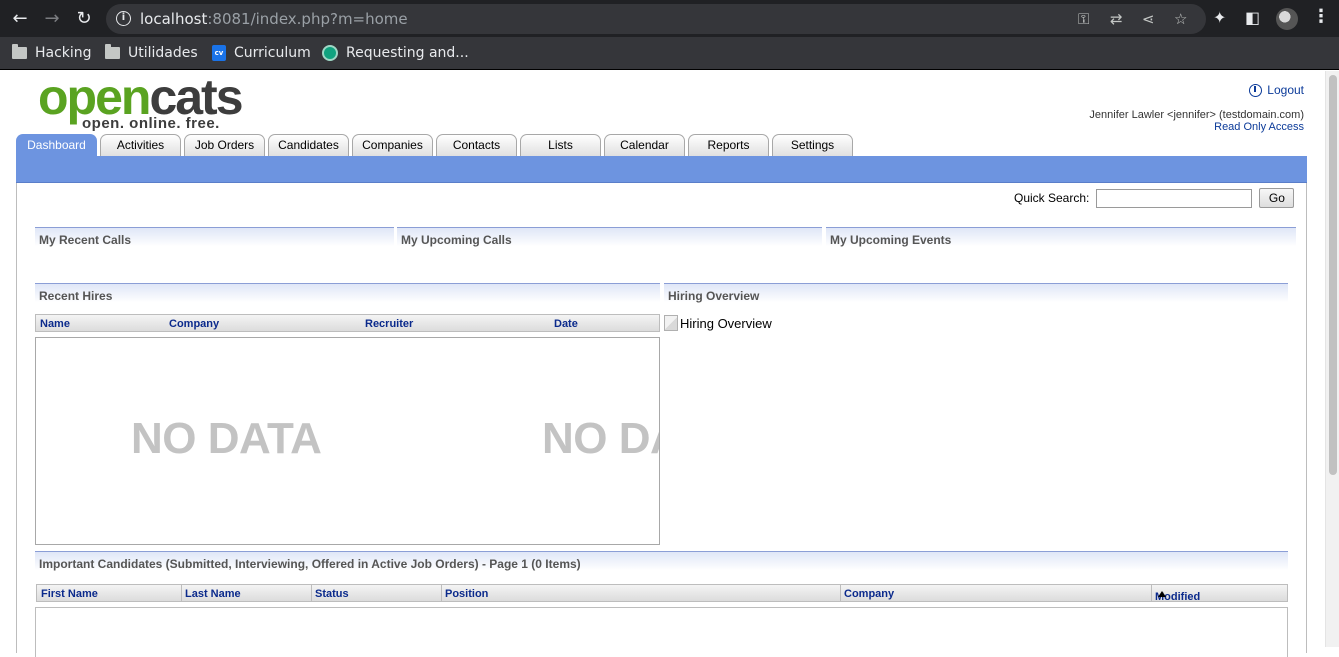  What do you see at coordinates (1148, 19) in the screenshot?
I see `share-icon: ⋖` at bounding box center [1148, 19].